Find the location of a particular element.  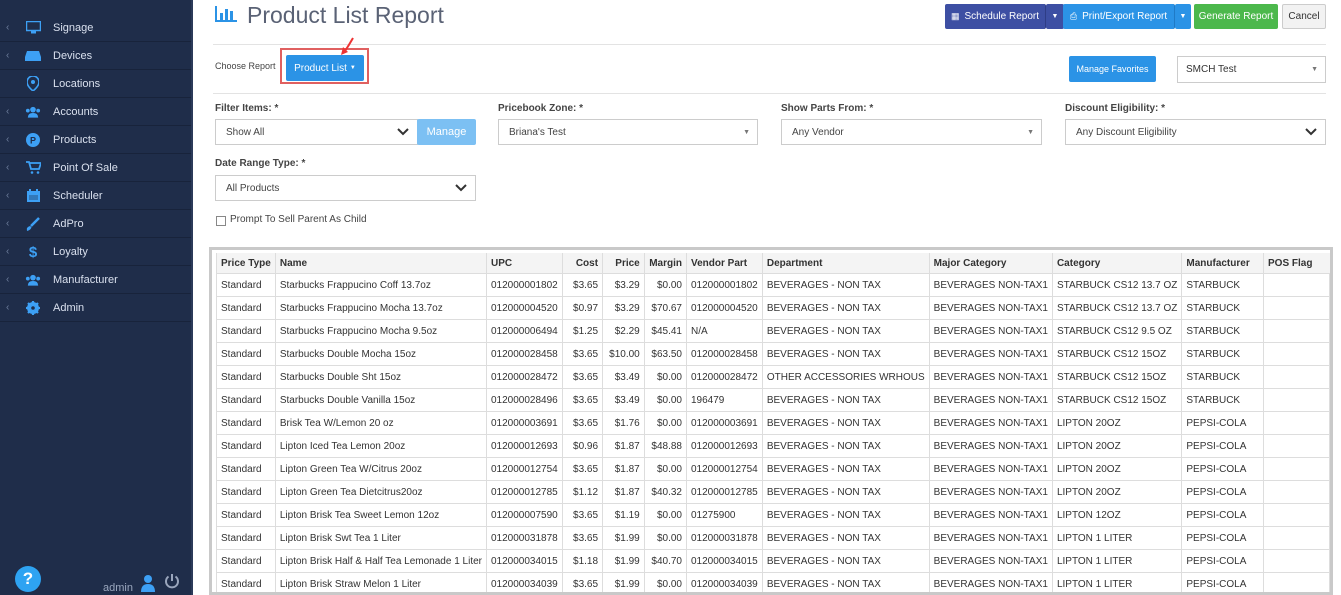

filter-items-select: Show All is located at coordinates (316, 132).